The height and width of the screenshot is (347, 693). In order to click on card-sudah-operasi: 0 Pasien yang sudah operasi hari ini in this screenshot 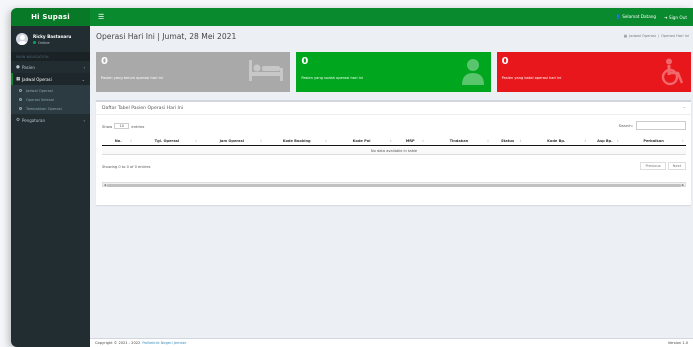, I will do `click(393, 72)`.